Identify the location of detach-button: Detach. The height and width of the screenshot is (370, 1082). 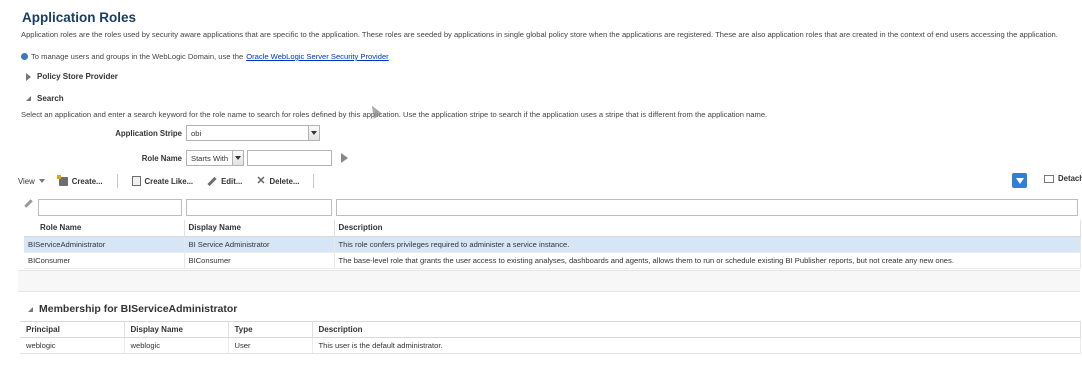
(1063, 178).